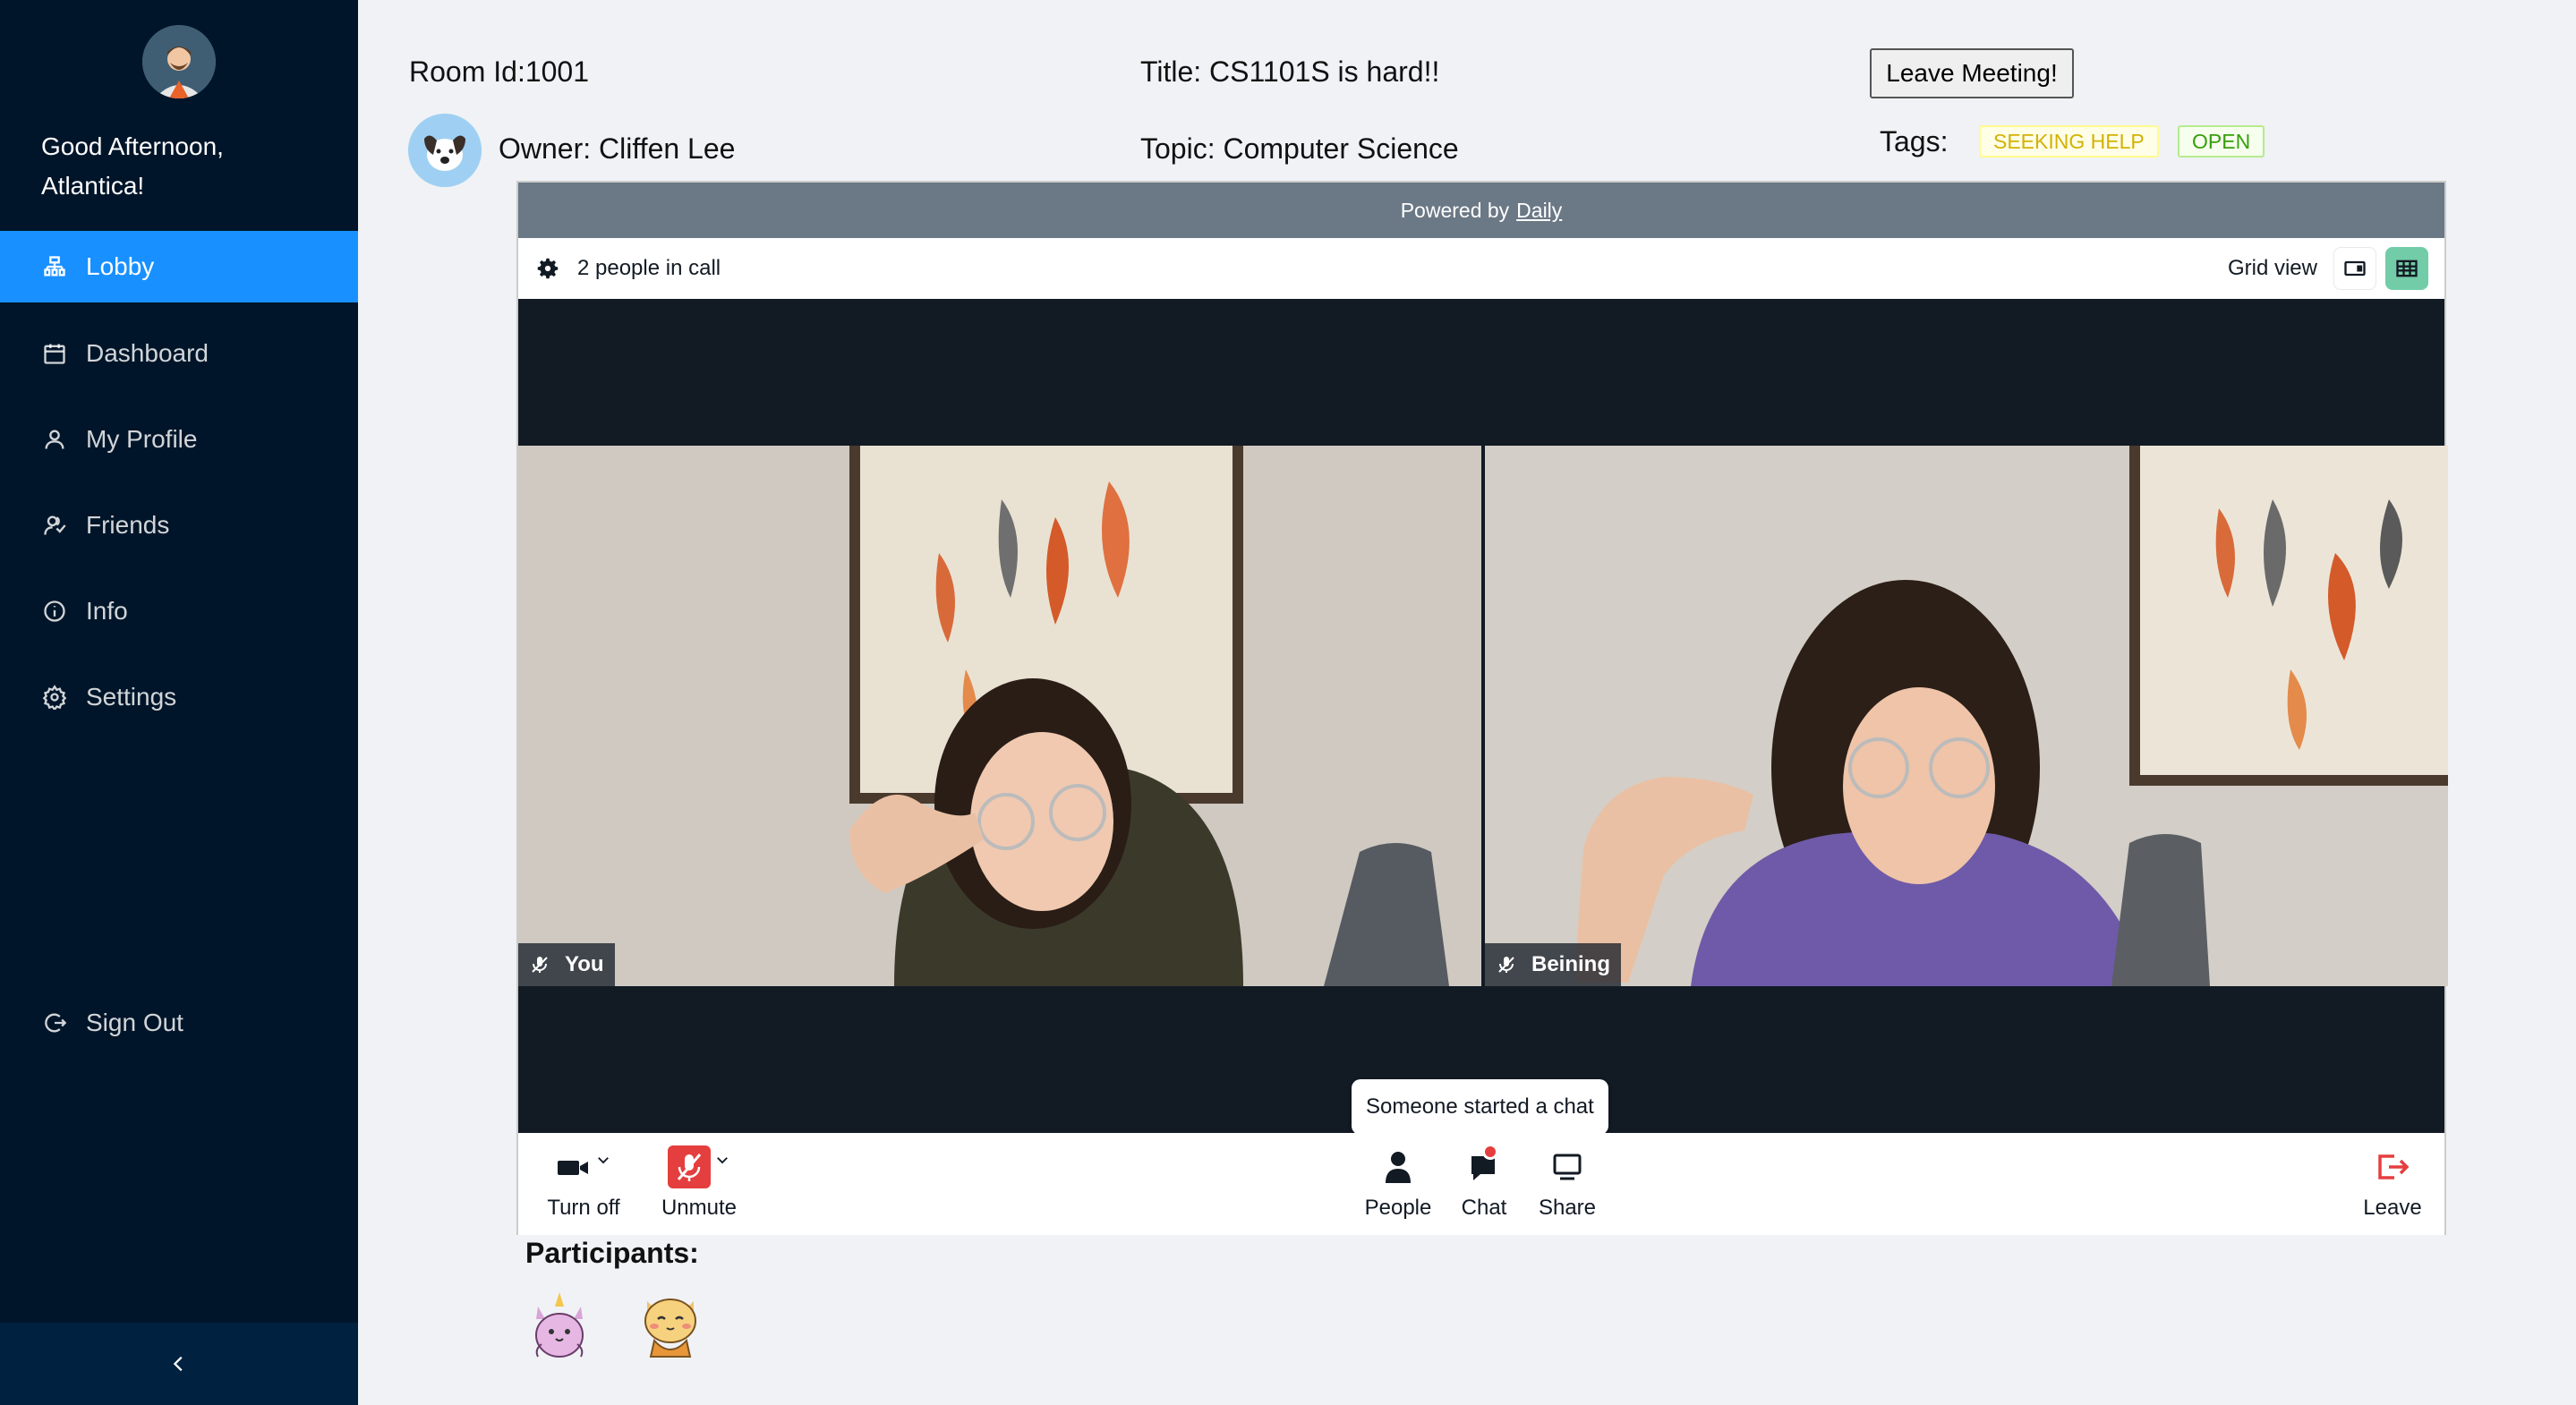  What do you see at coordinates (1570, 964) in the screenshot?
I see `participant-name: Beining` at bounding box center [1570, 964].